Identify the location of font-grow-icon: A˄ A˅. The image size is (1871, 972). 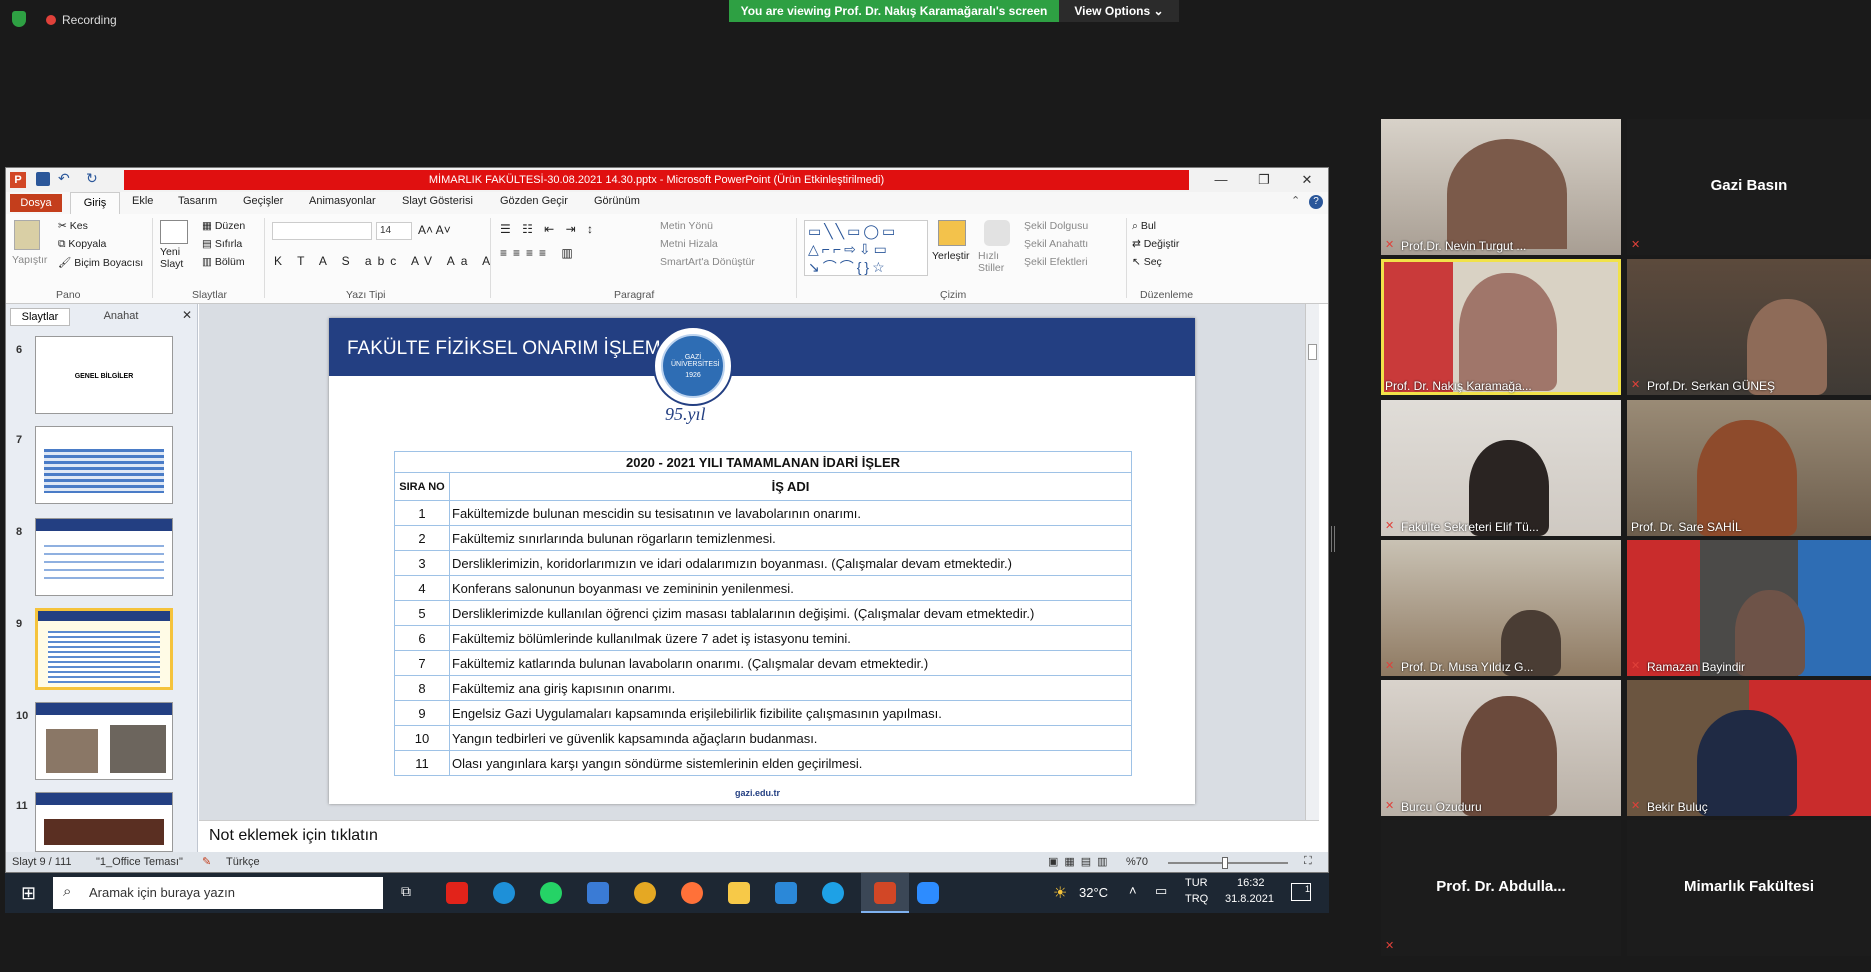
(434, 230).